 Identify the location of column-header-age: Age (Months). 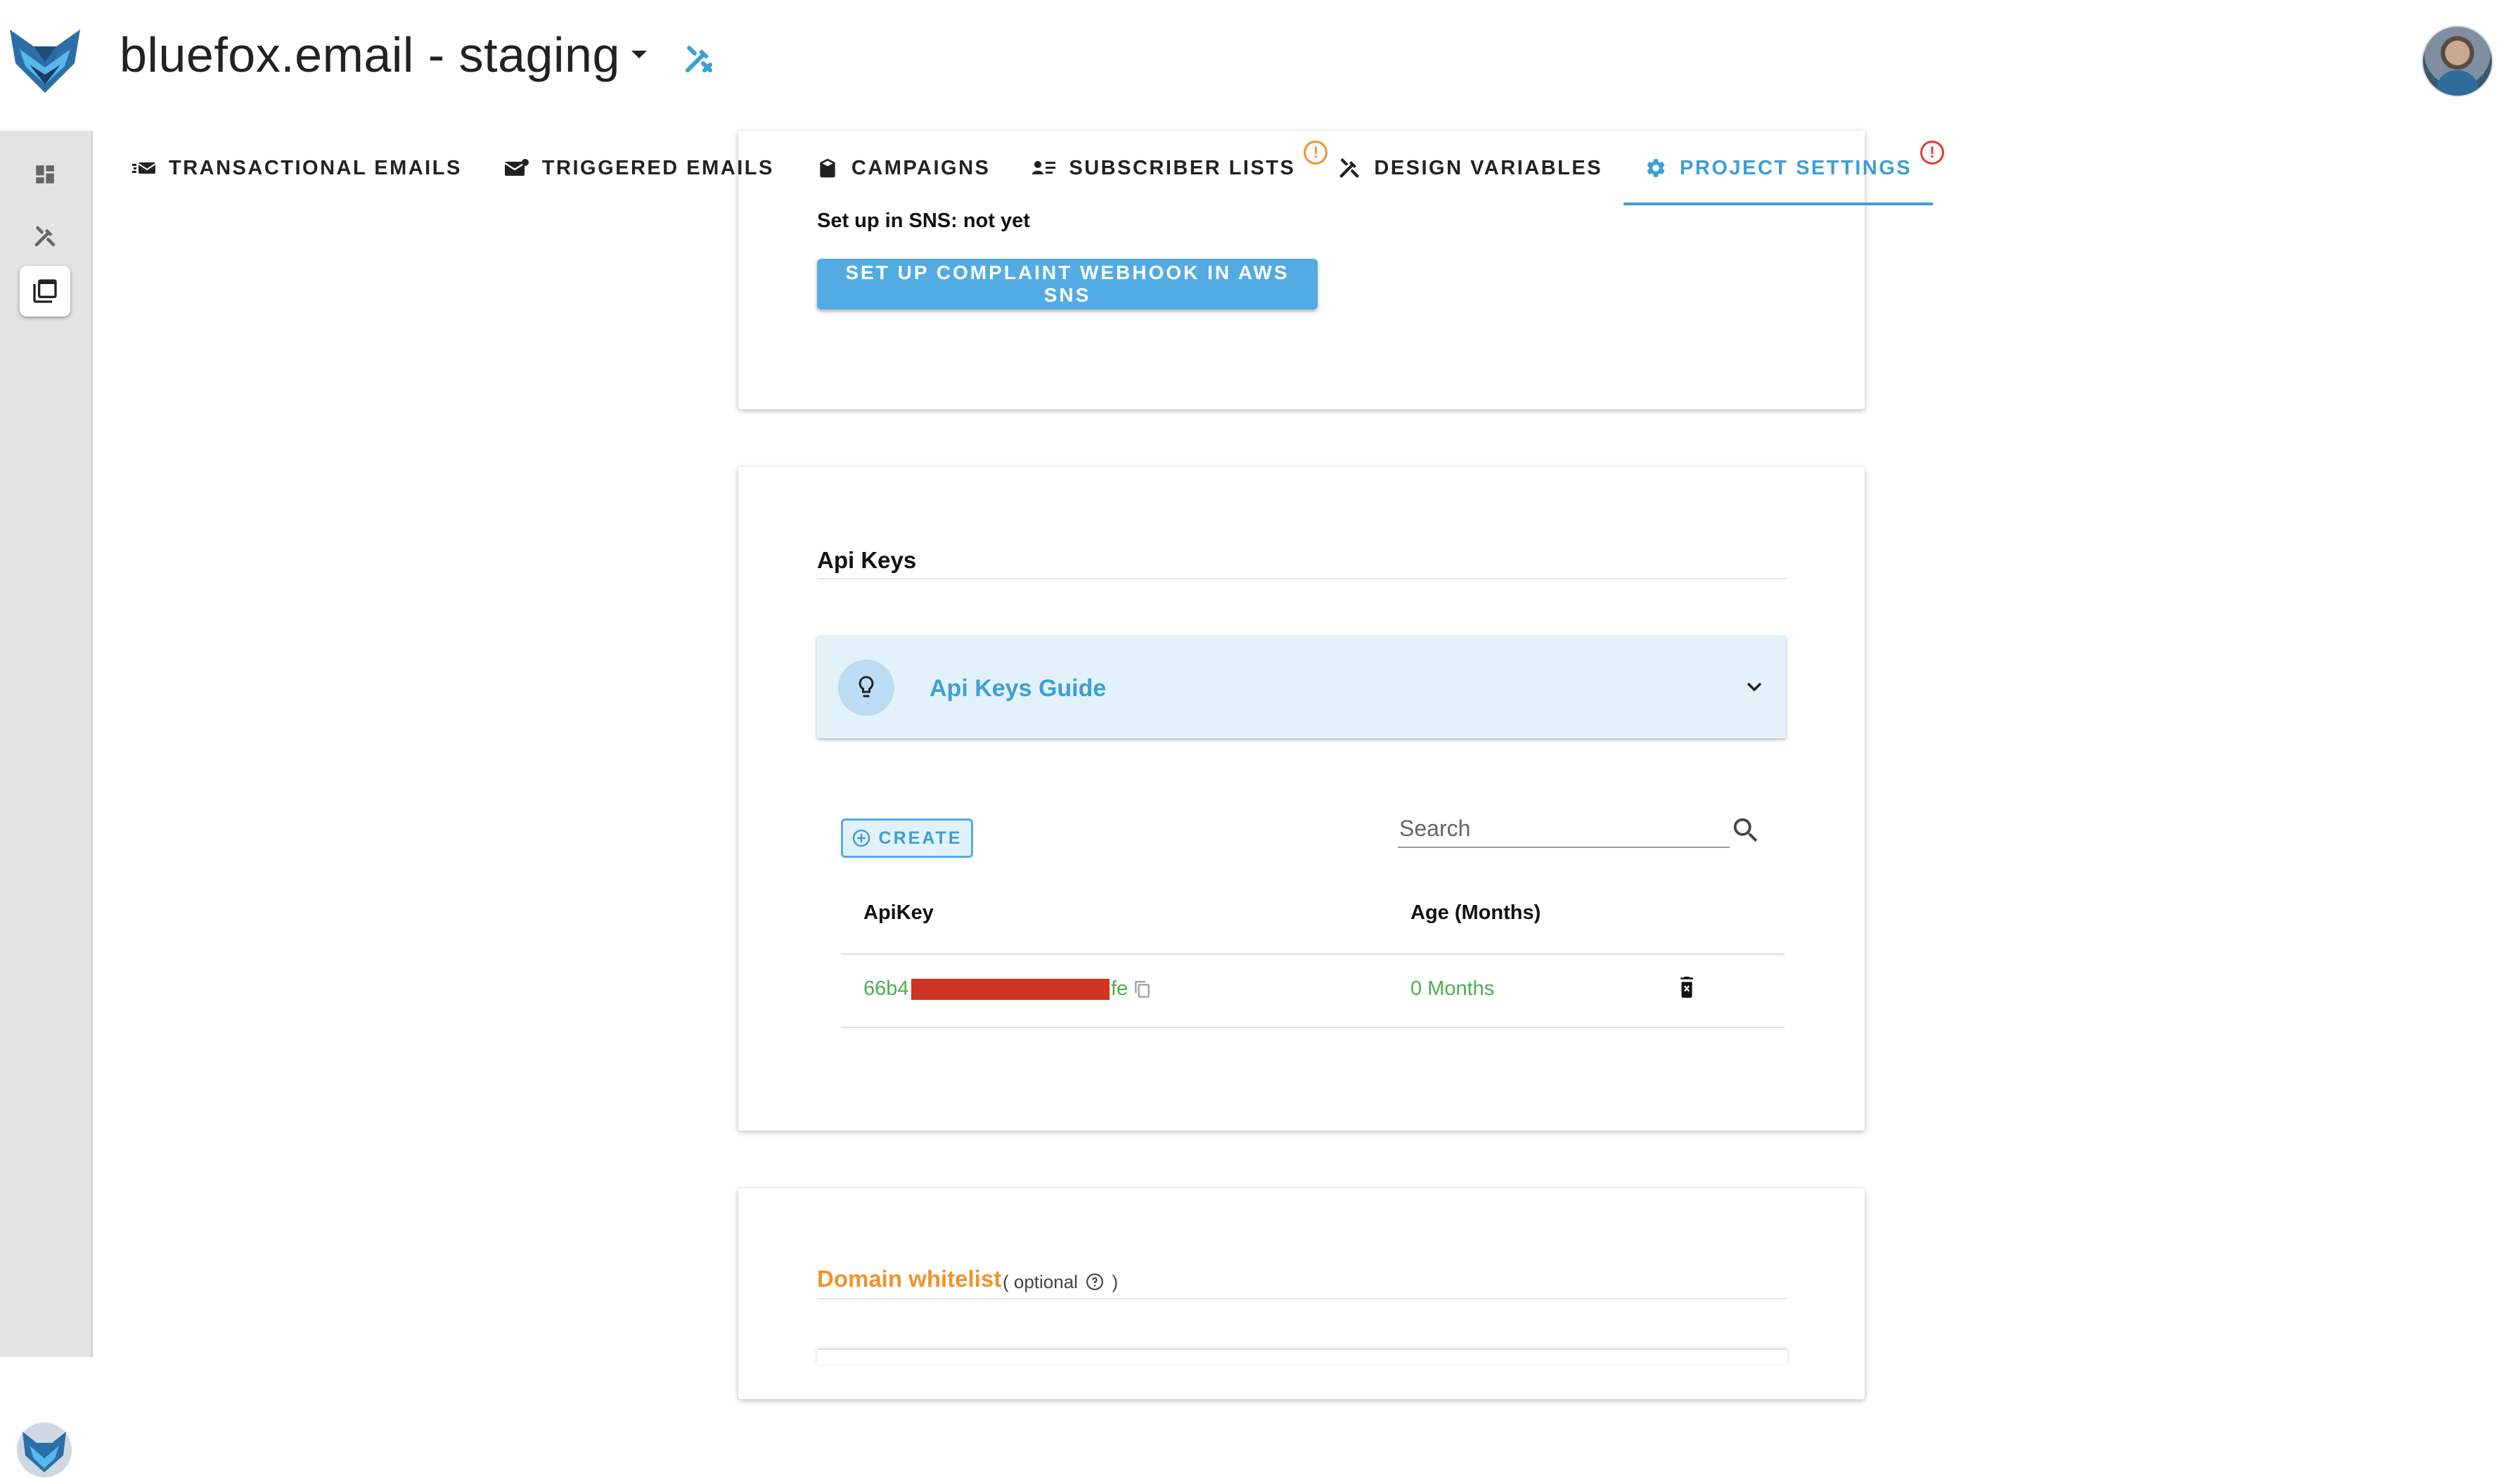
(1475, 913).